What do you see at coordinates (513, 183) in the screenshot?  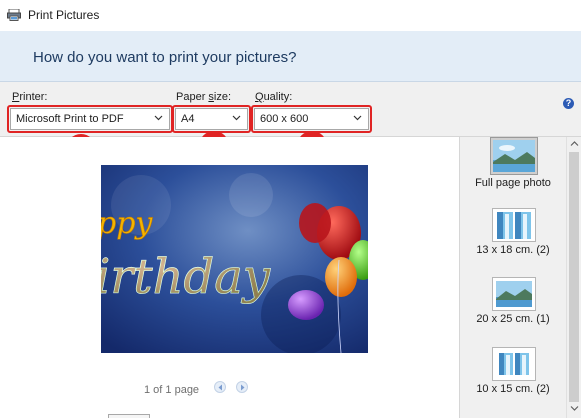 I see `layout-label: Full page photo` at bounding box center [513, 183].